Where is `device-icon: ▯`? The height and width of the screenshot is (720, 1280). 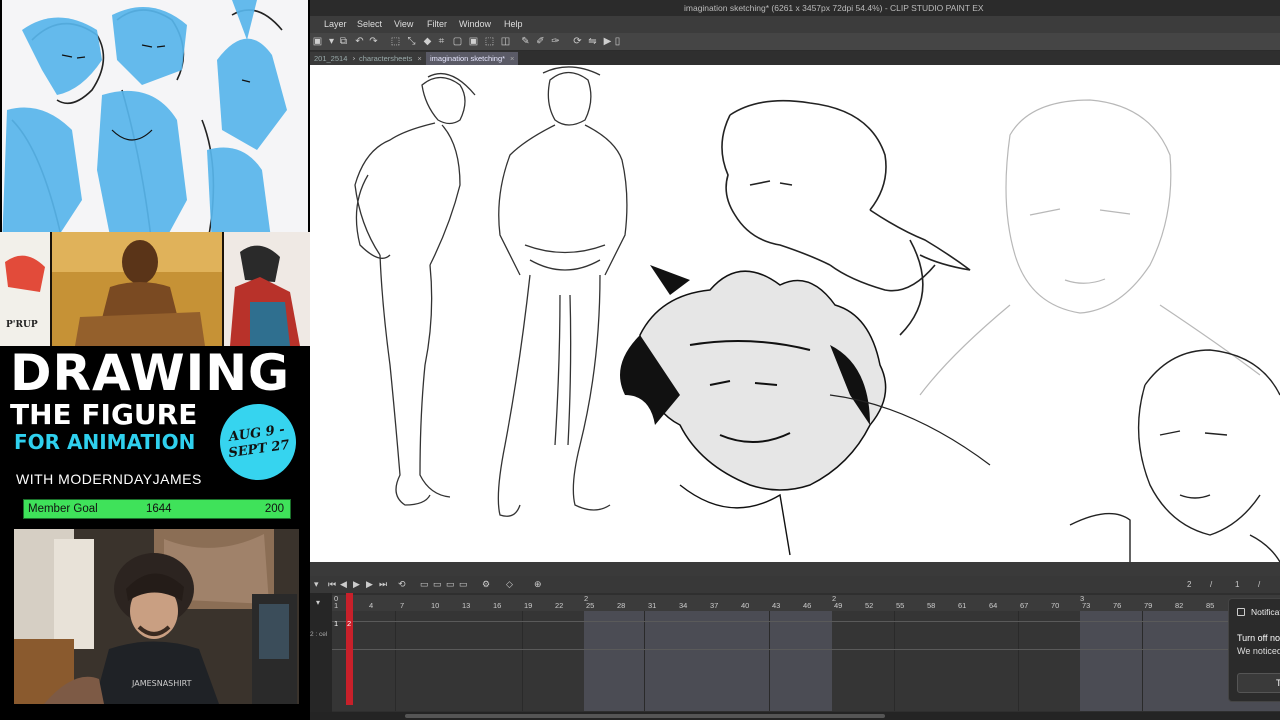
device-icon: ▯ is located at coordinates (617, 41).